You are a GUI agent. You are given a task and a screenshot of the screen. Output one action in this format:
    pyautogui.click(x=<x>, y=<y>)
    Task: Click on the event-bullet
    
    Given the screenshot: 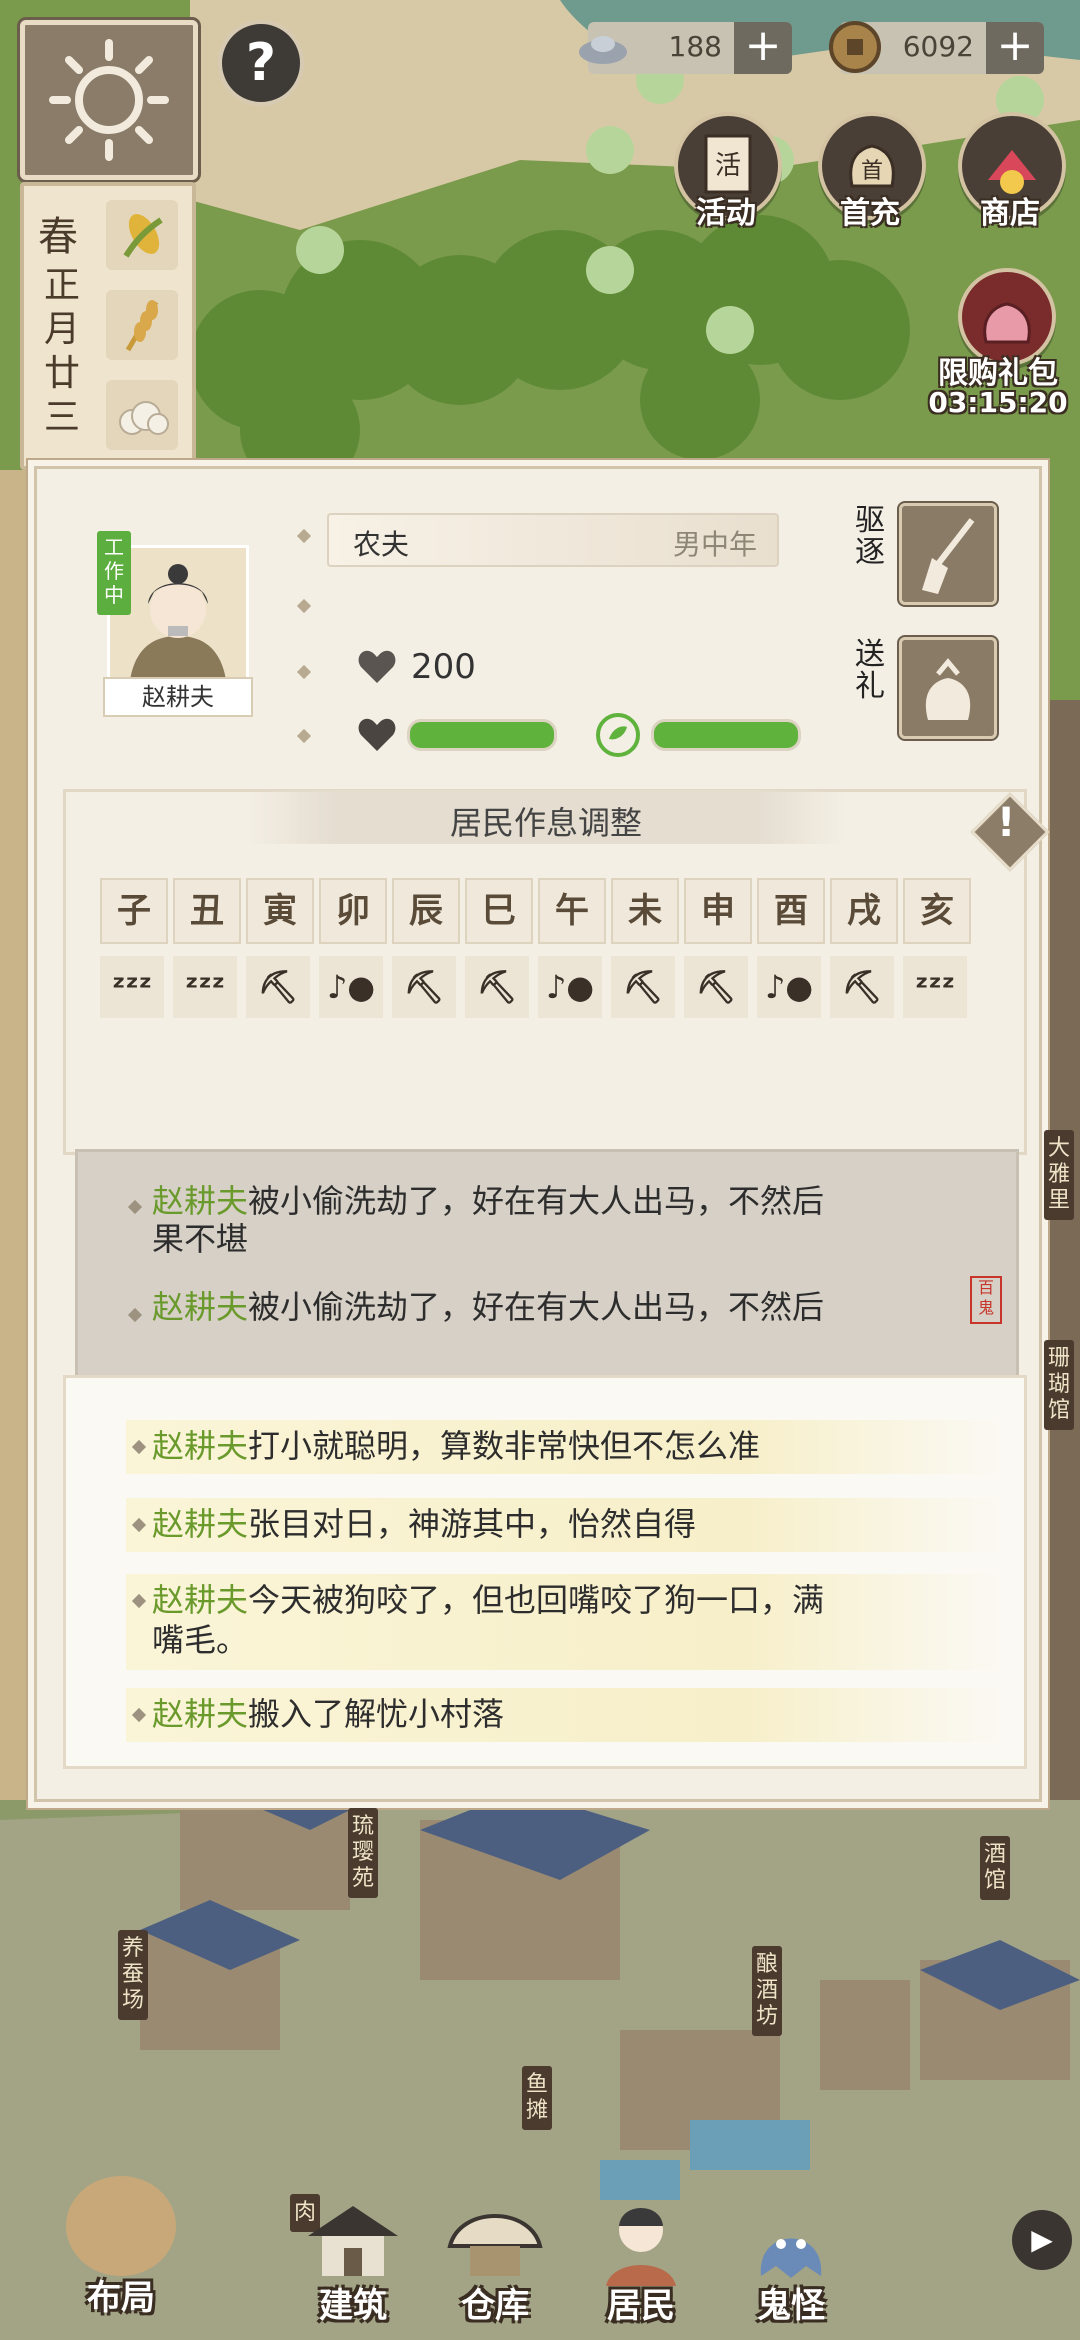 What is the action you would take?
    pyautogui.click(x=135, y=1315)
    